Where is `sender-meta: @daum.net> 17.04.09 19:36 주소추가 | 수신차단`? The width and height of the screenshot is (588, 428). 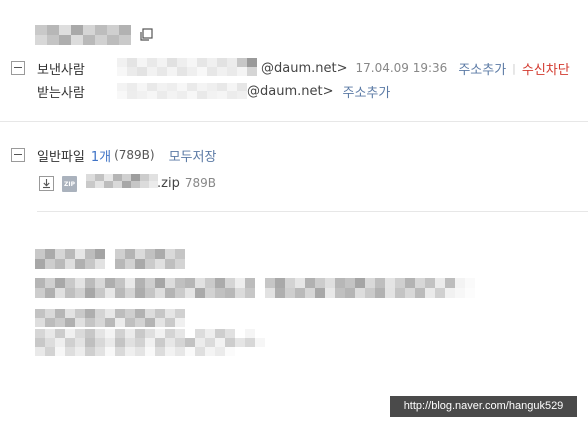
sender-meta: @daum.net> 17.04.09 19:36 주소추가 | 수신차단 is located at coordinates (415, 68).